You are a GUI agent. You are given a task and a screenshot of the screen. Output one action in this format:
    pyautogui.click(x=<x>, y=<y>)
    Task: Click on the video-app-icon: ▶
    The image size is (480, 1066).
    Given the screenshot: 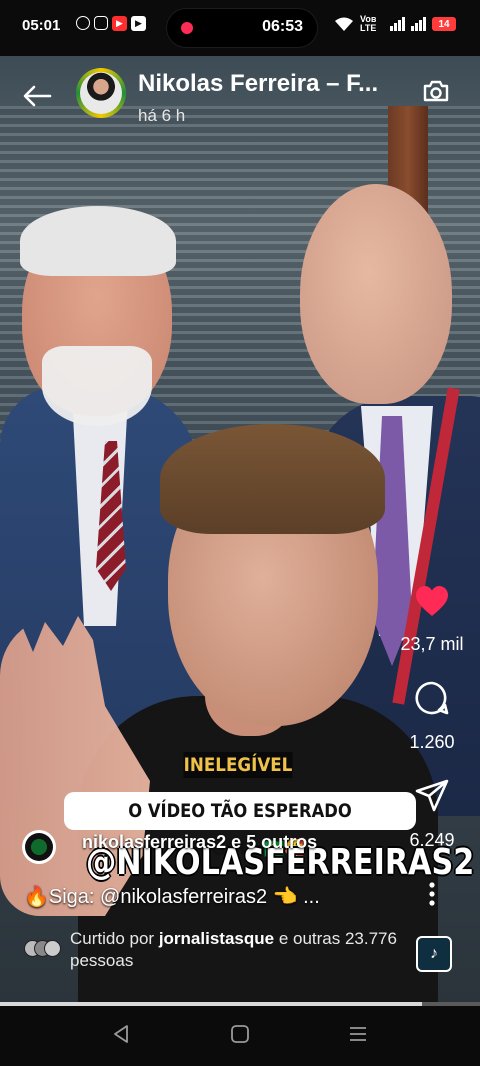 What is the action you would take?
    pyautogui.click(x=138, y=23)
    